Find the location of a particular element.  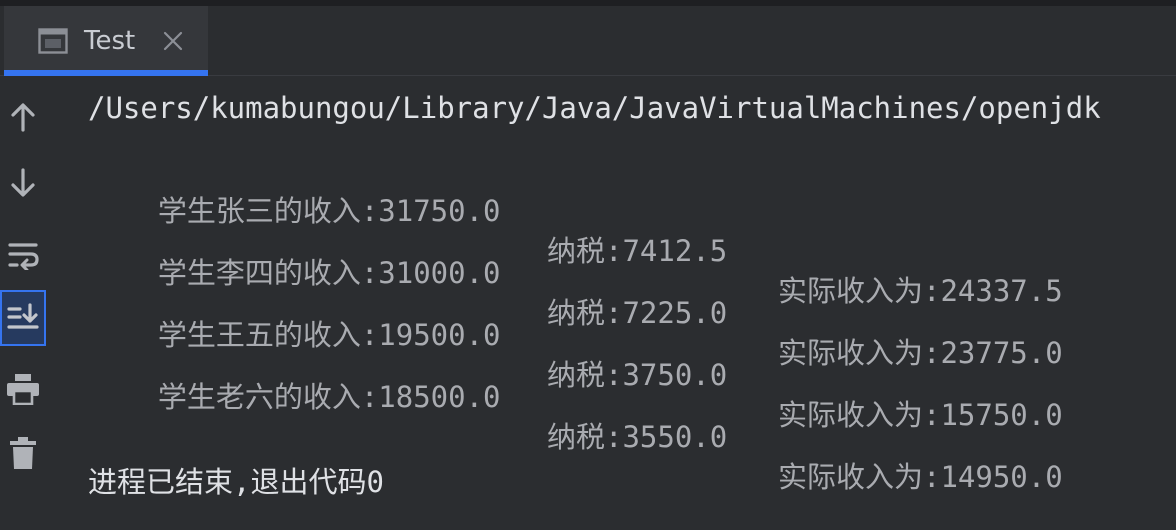

print-button is located at coordinates (23, 389).